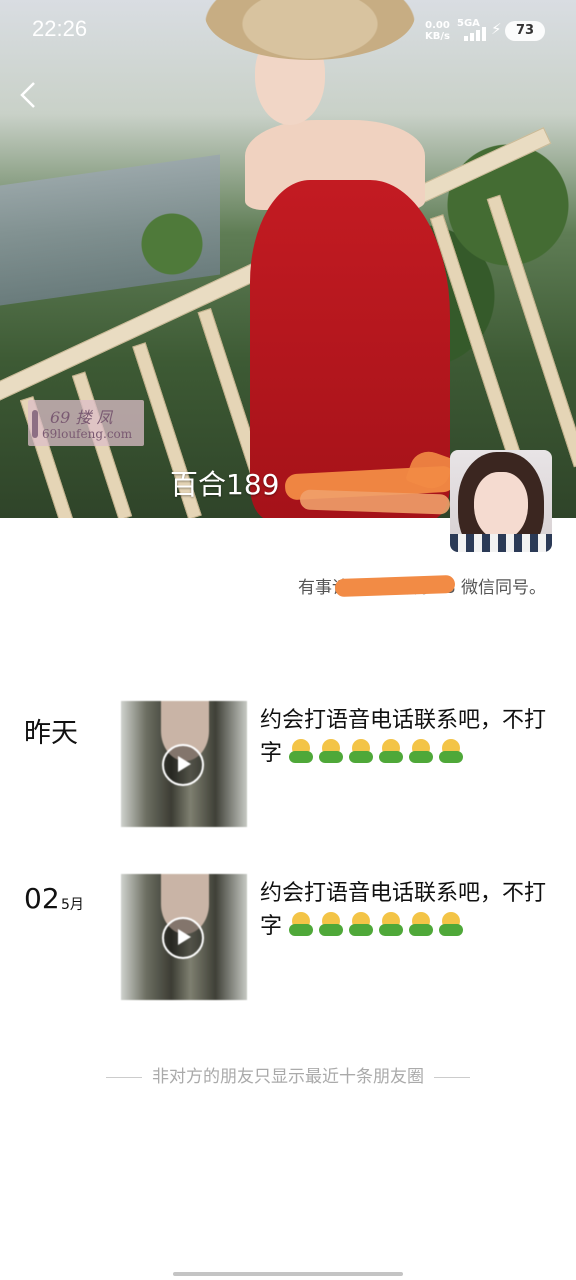 This screenshot has height=1280, width=576. What do you see at coordinates (81, 417) in the screenshot?
I see `watermark-title: 69 搂 凤` at bounding box center [81, 417].